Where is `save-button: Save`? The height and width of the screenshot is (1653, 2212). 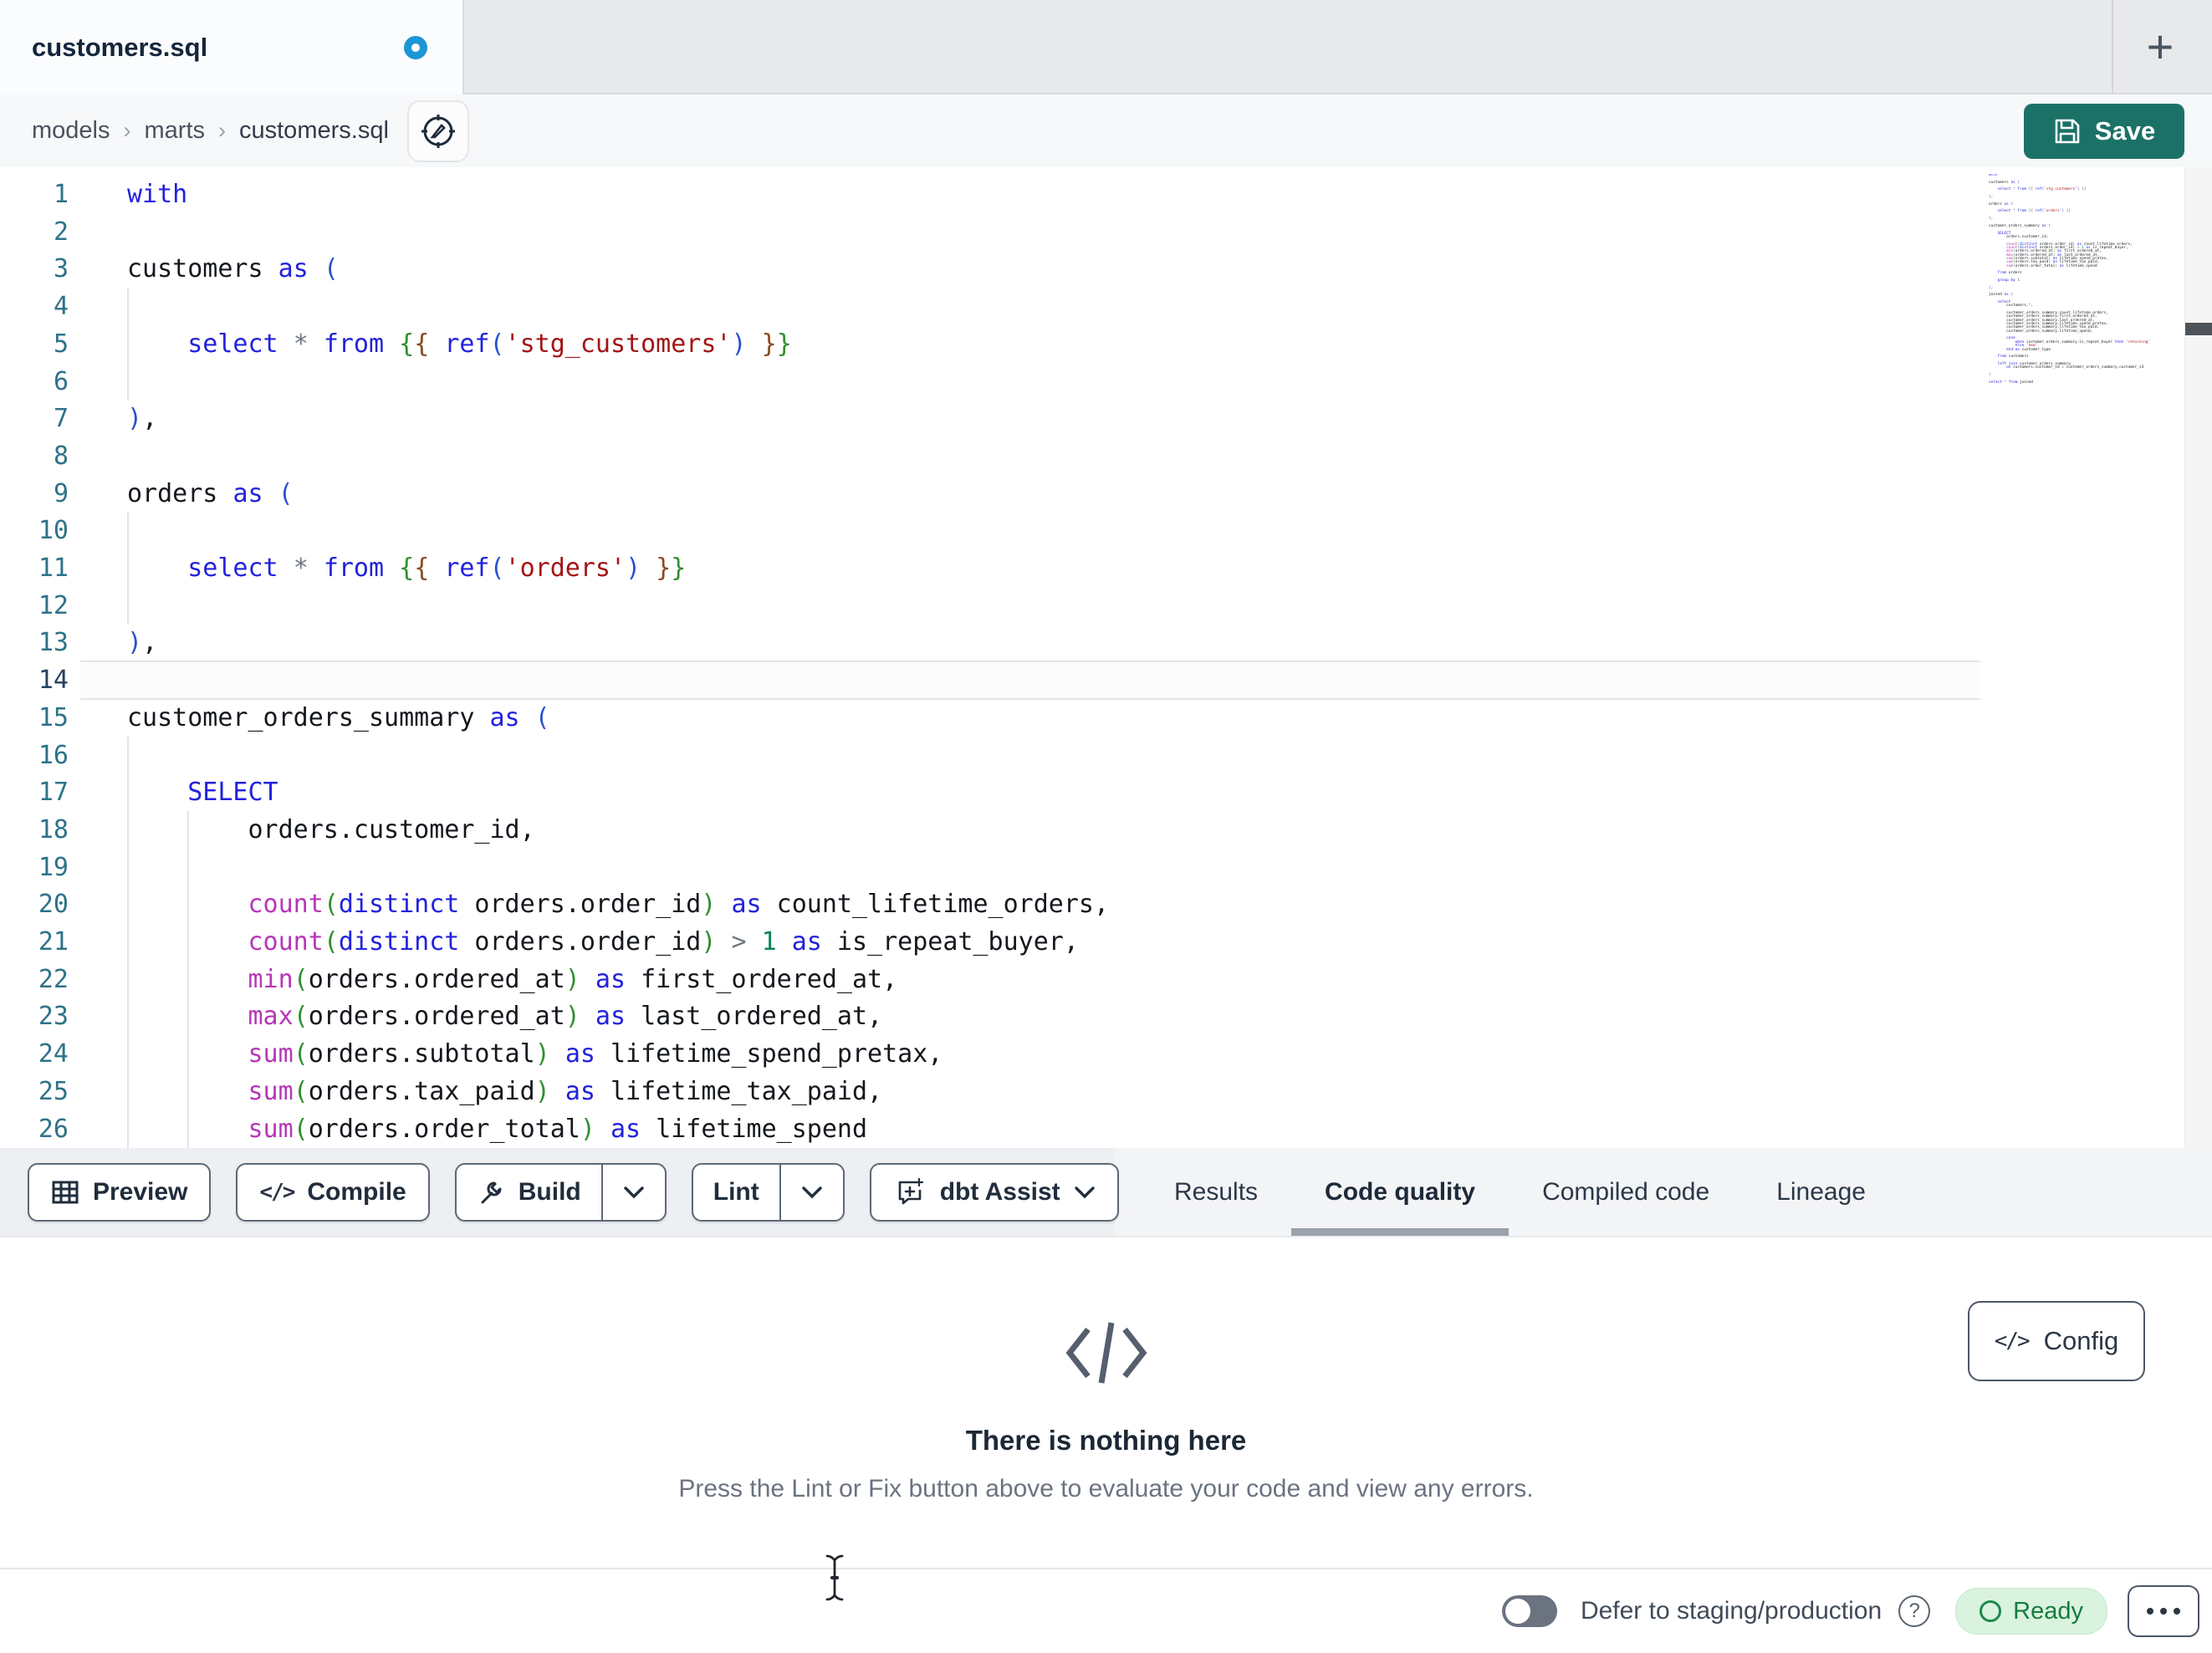 save-button: Save is located at coordinates (2104, 131).